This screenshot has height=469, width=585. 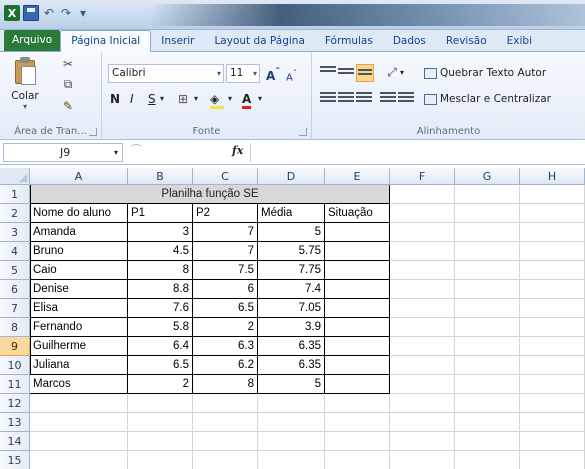 What do you see at coordinates (225, 289) in the screenshot?
I see `grade-cell: 6` at bounding box center [225, 289].